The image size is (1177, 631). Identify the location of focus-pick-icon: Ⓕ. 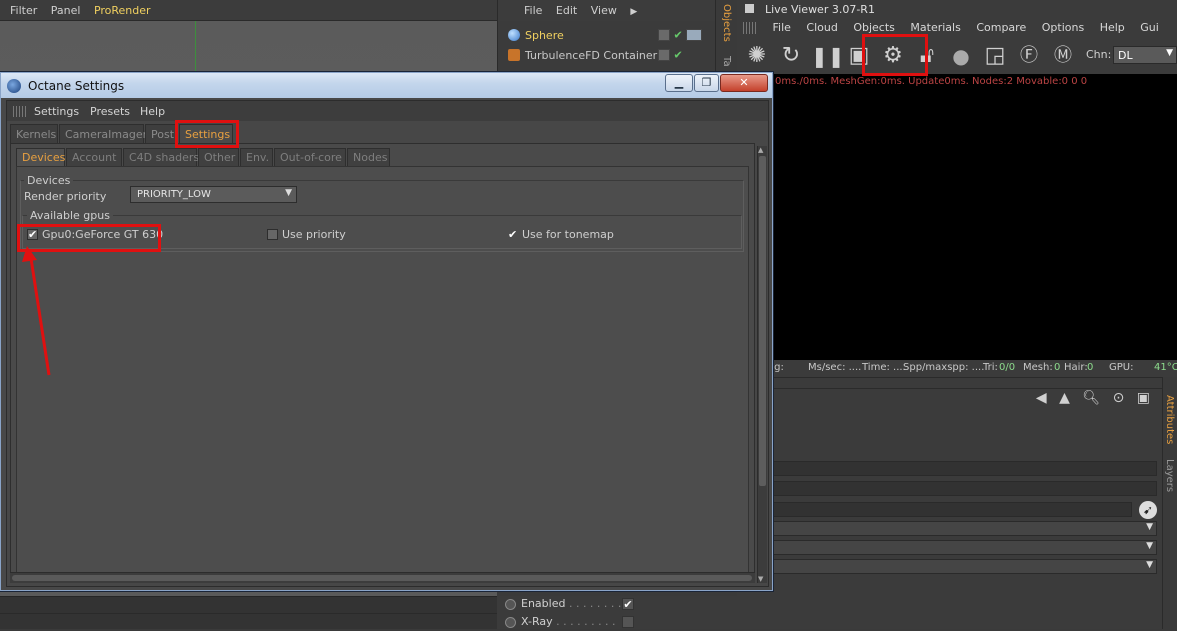
(1029, 56).